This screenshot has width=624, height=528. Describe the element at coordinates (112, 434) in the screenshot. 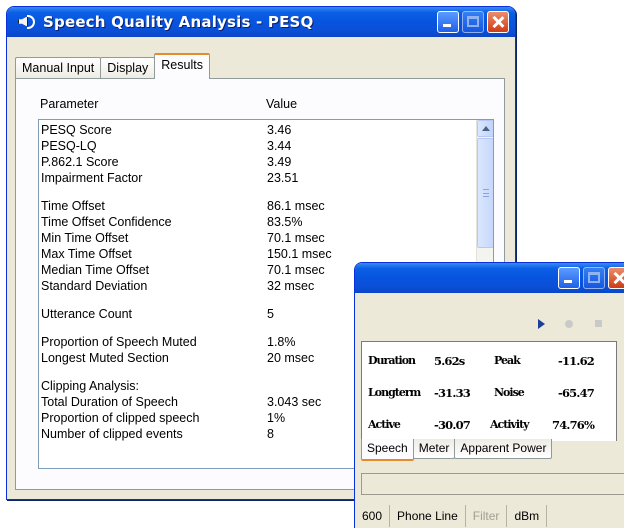

I see `parameter-cell: Number of clipped events` at that location.